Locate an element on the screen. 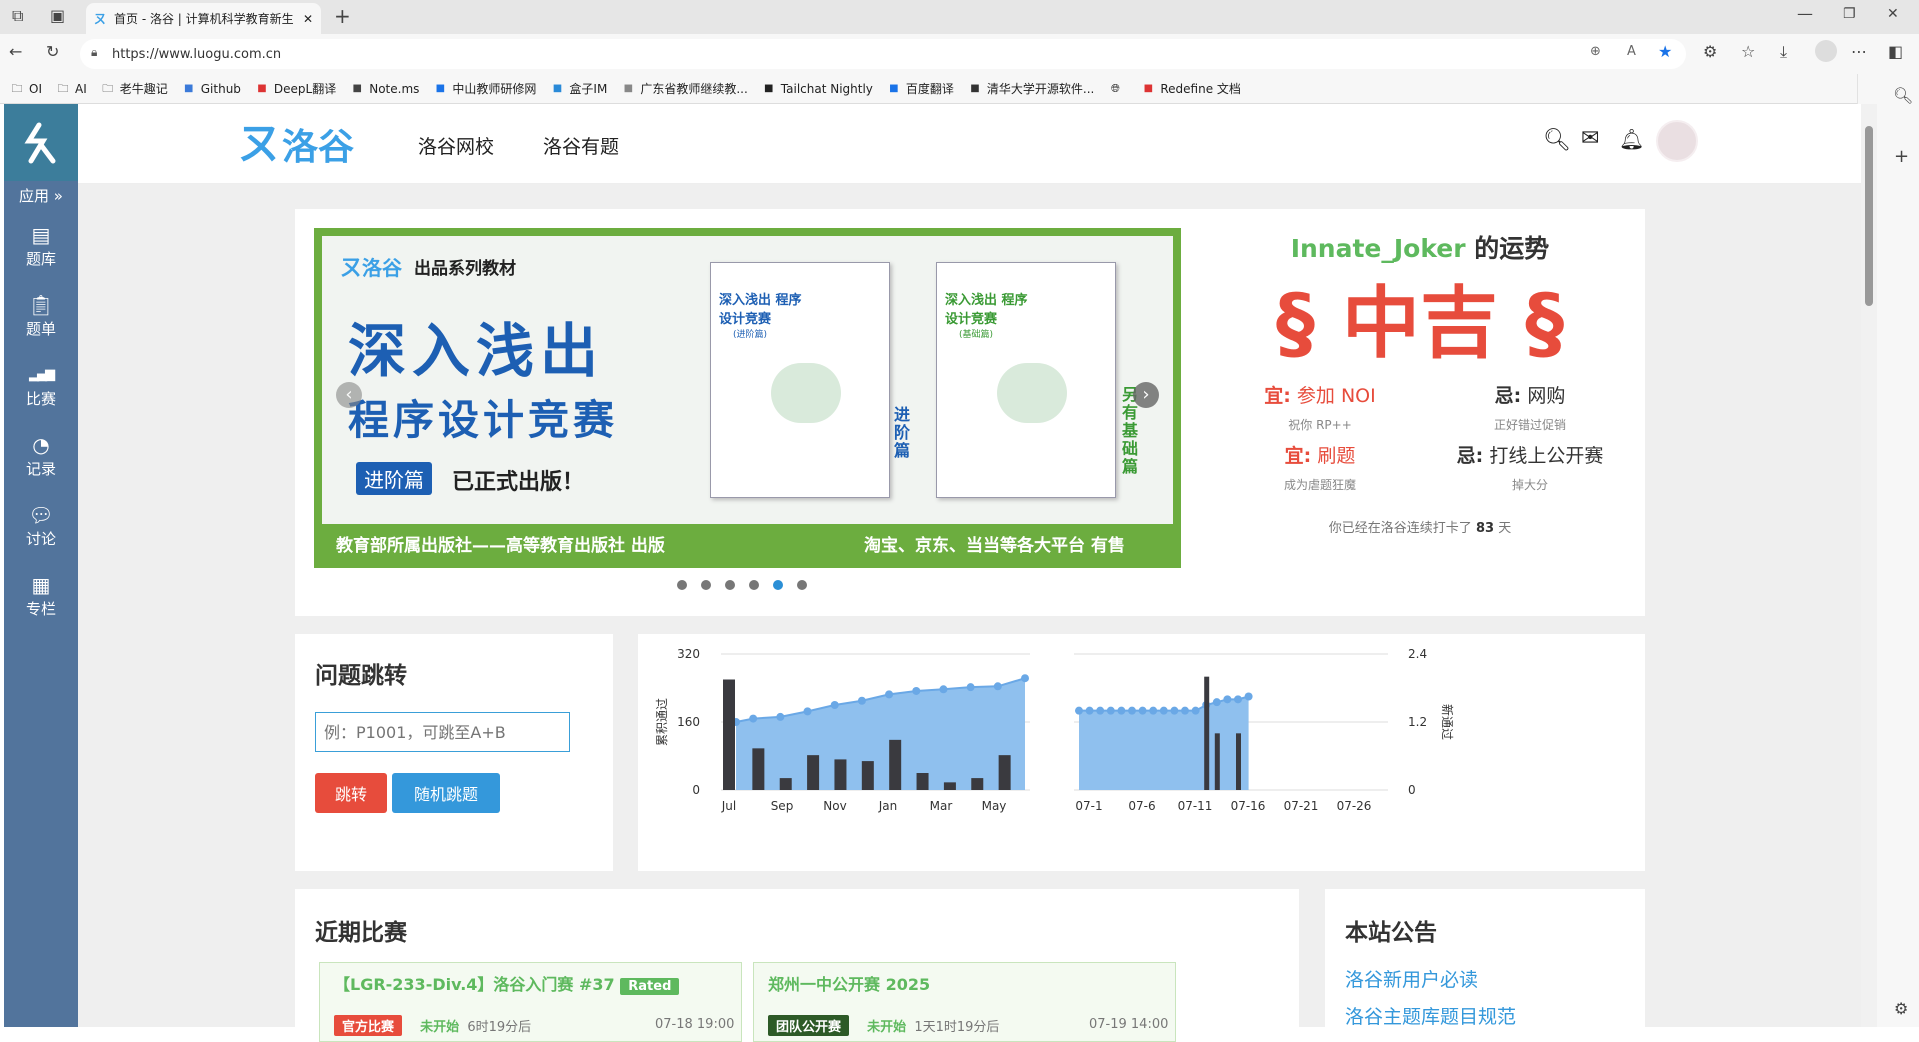  header-logo: ㄡ 洛谷 is located at coordinates (296, 144).